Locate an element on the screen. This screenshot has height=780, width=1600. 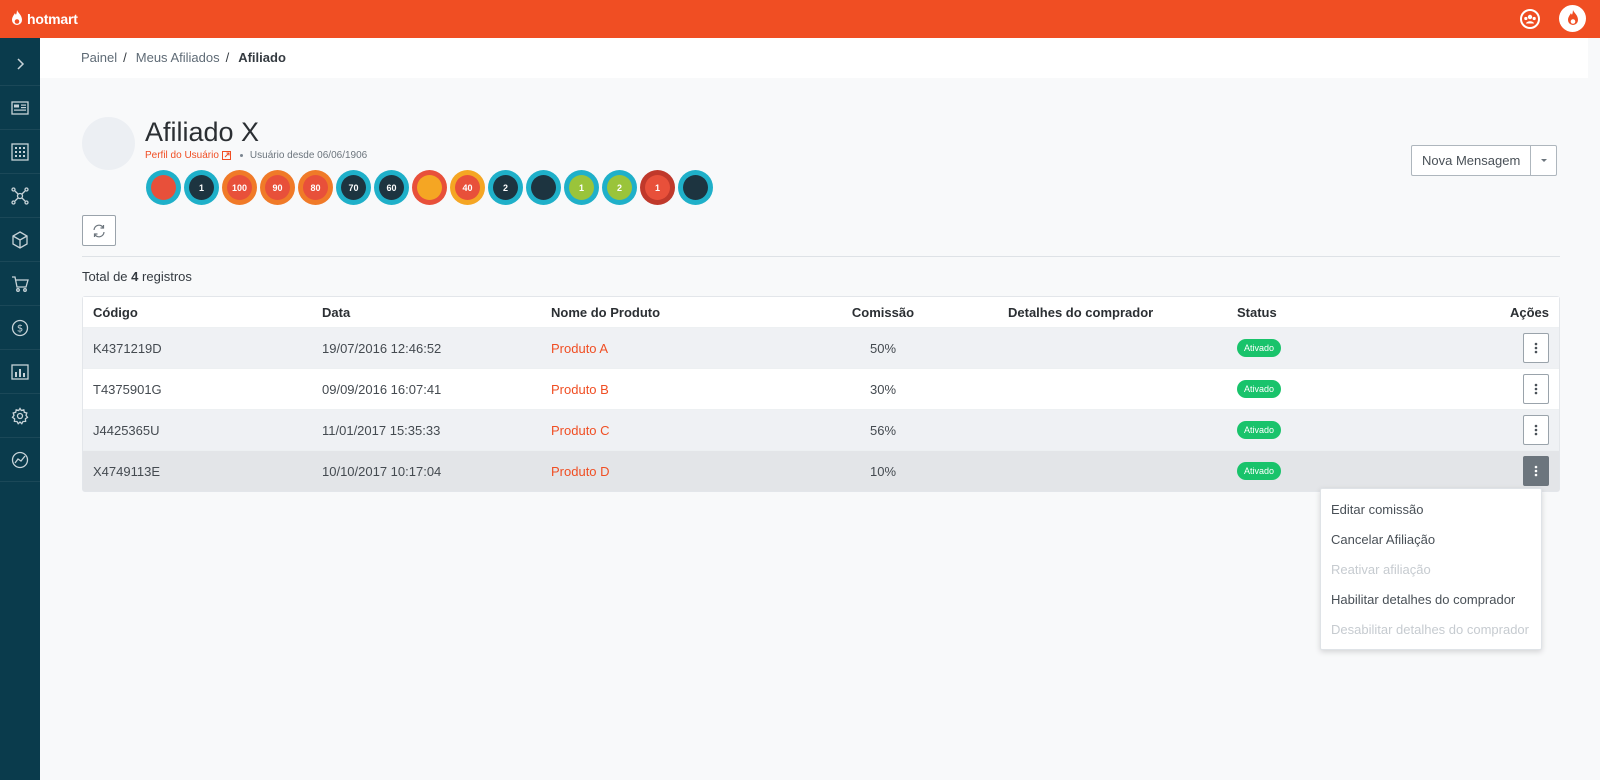
menu-item: Editar comissão is located at coordinates (1431, 509).